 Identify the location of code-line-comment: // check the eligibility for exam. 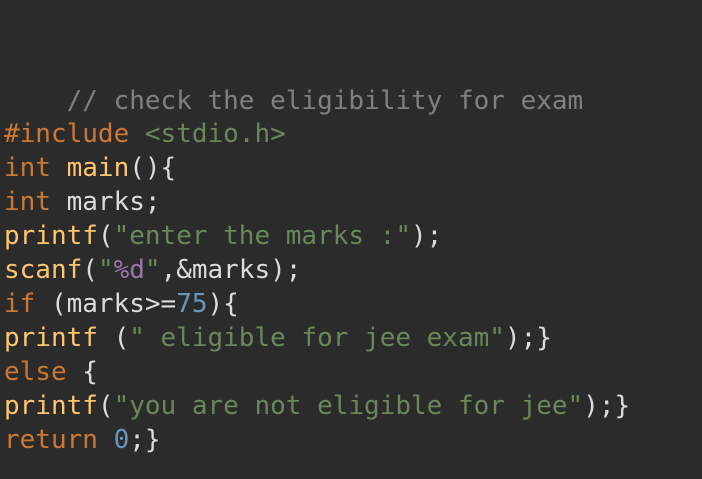
(294, 83).